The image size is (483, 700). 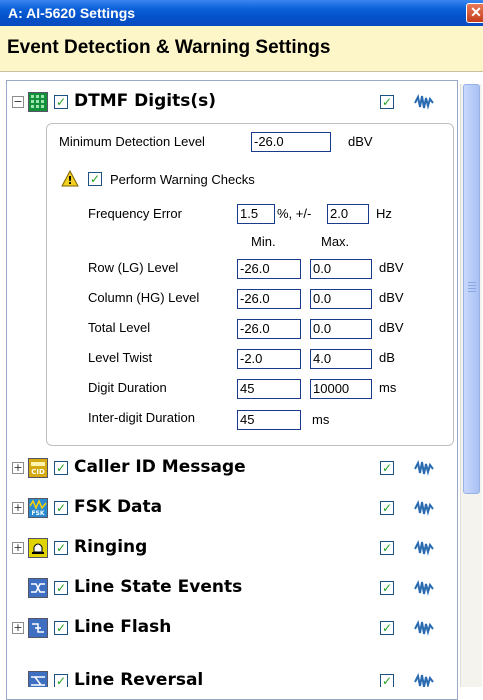 What do you see at coordinates (61, 680) in the screenshot?
I see `line-reversal-enable-checkbox: ✓` at bounding box center [61, 680].